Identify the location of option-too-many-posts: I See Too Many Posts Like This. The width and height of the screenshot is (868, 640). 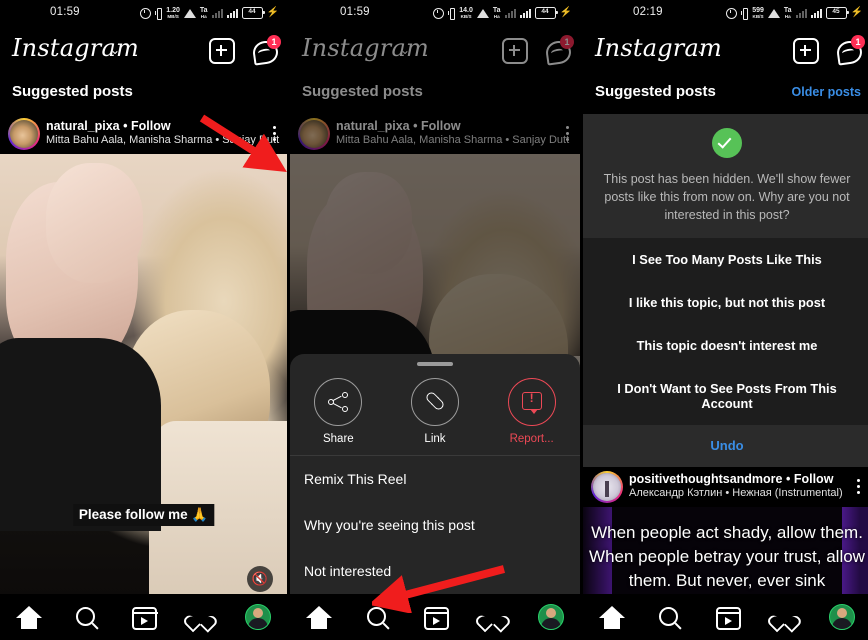
(725, 259).